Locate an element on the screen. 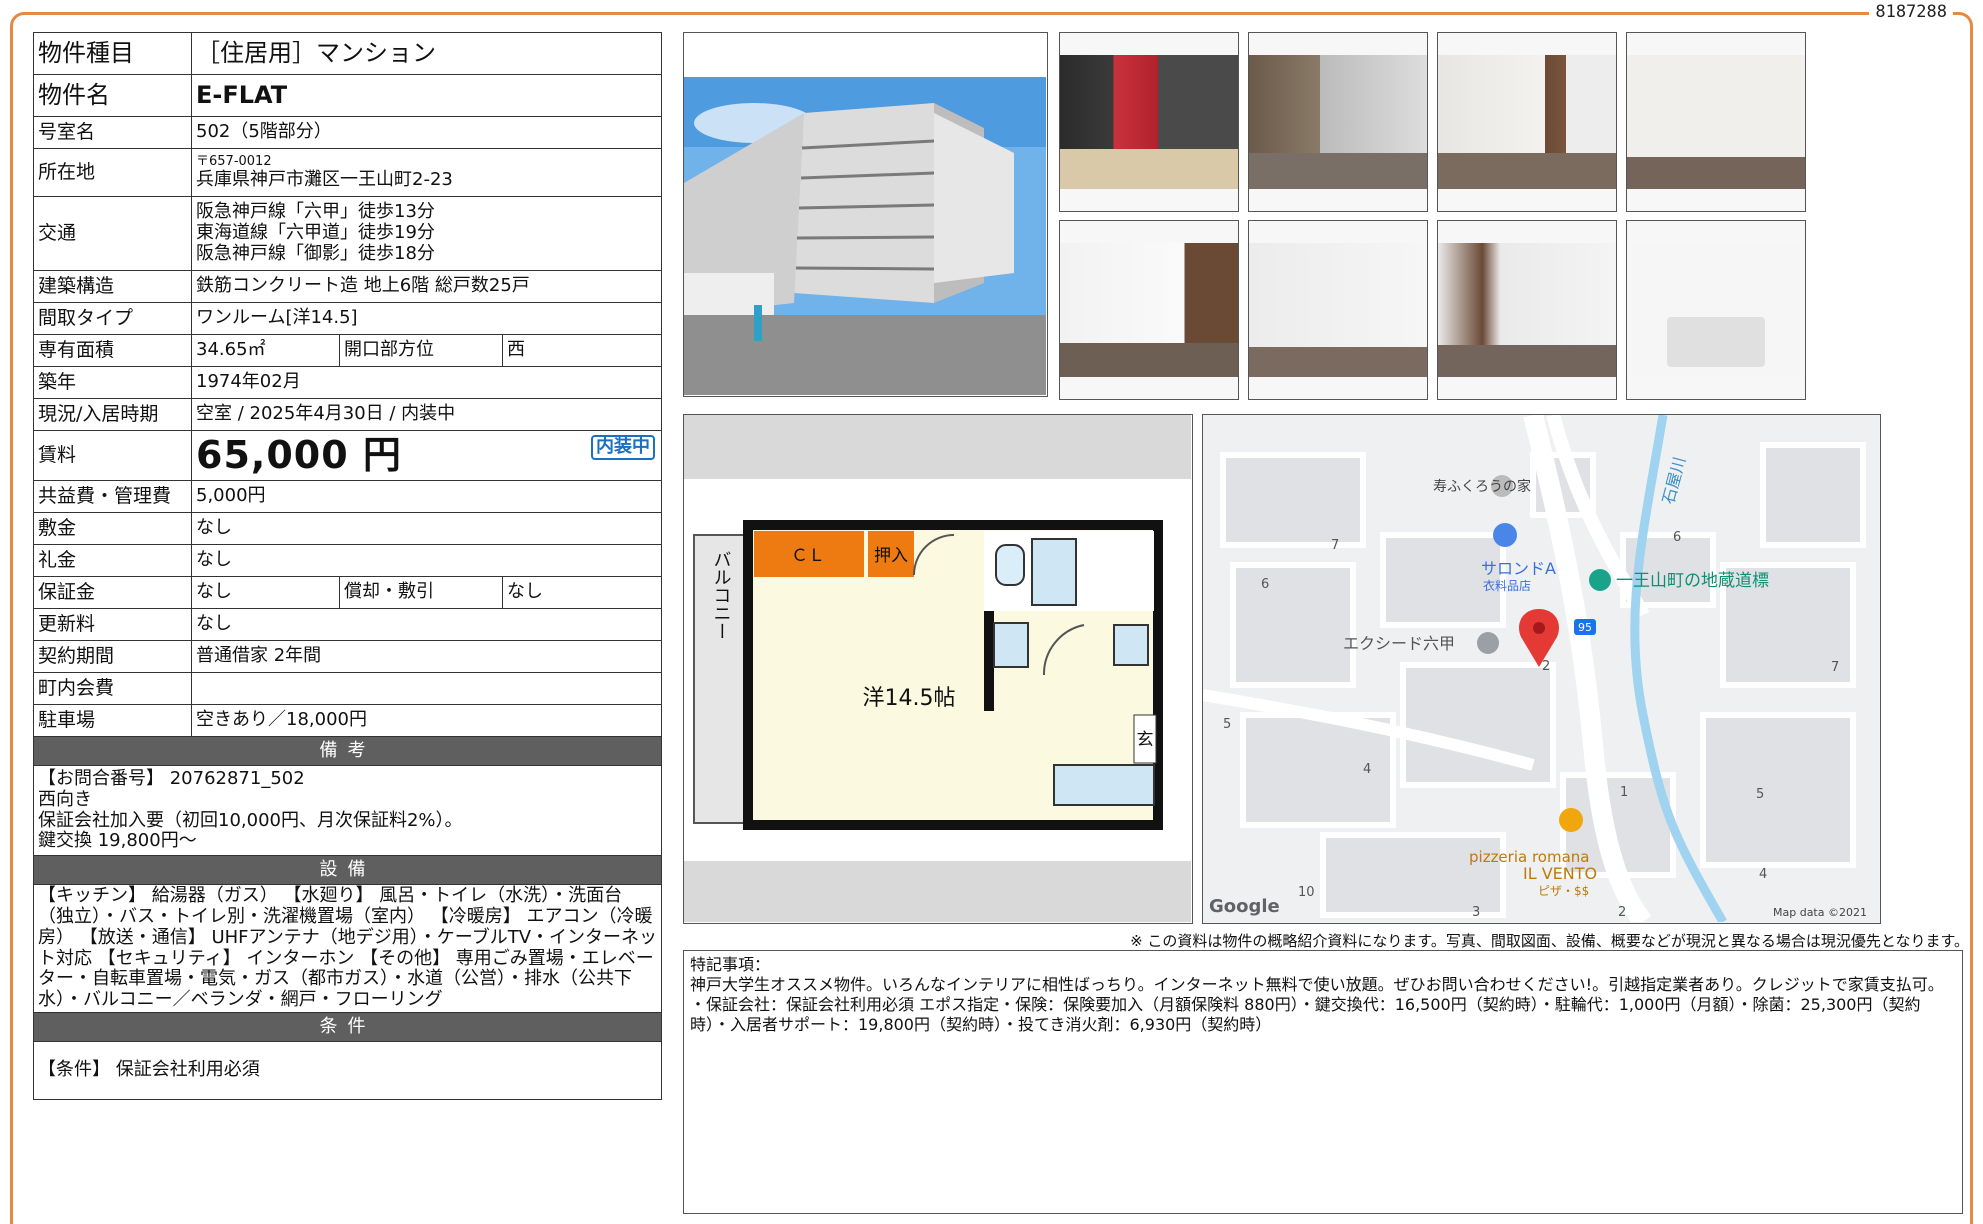 The width and height of the screenshot is (1983, 1224). map-label-excede: エクシード六甲 is located at coordinates (1399, 643).